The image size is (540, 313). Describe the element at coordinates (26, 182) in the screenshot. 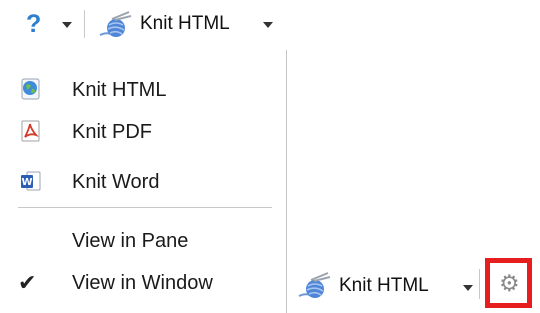

I see `svg-text: W` at that location.